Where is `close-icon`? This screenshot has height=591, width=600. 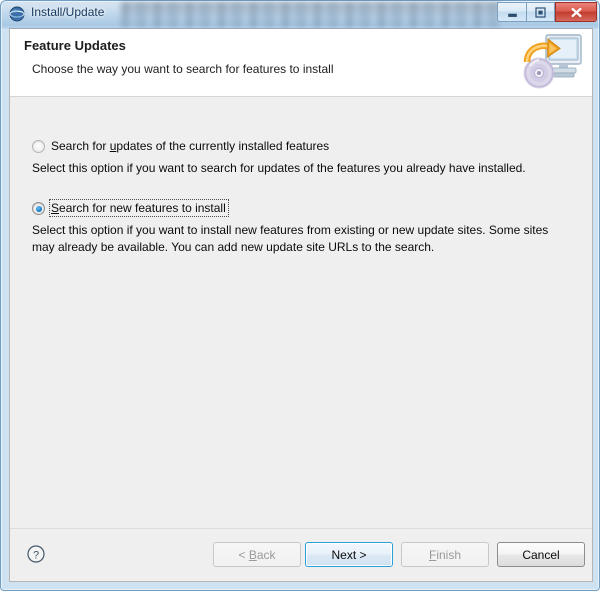 close-icon is located at coordinates (576, 12).